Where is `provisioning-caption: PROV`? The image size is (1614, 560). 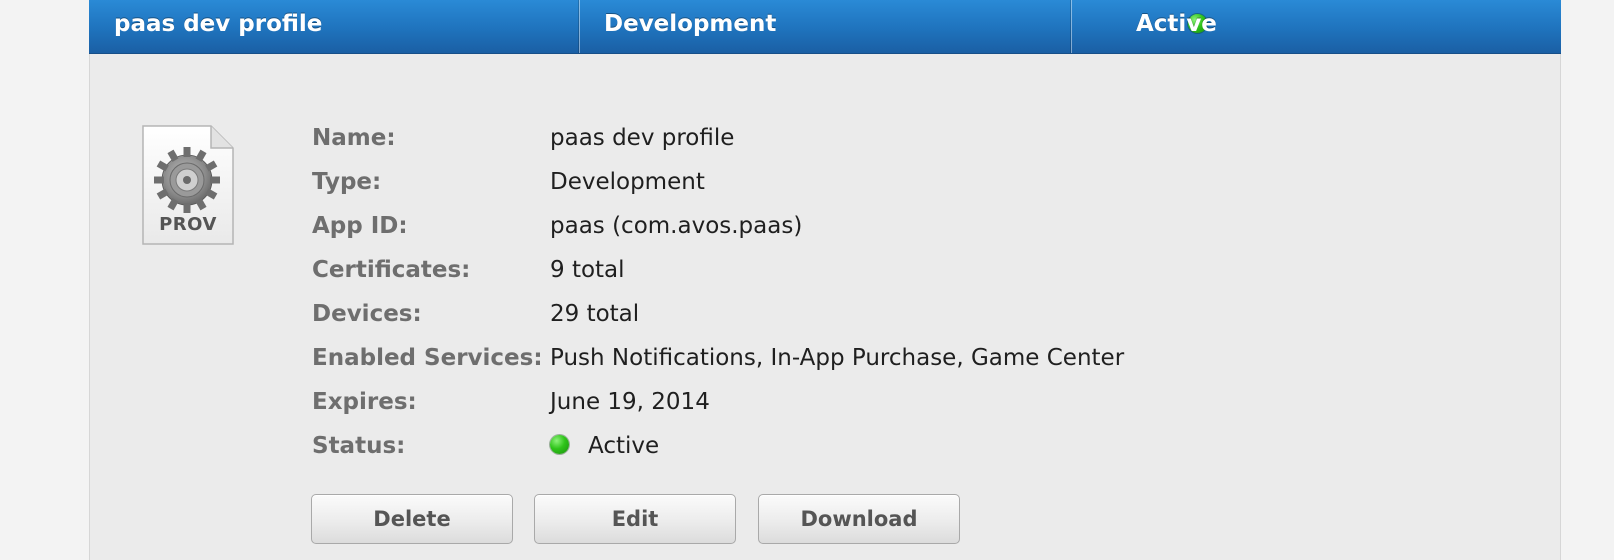 provisioning-caption: PROV is located at coordinates (188, 224).